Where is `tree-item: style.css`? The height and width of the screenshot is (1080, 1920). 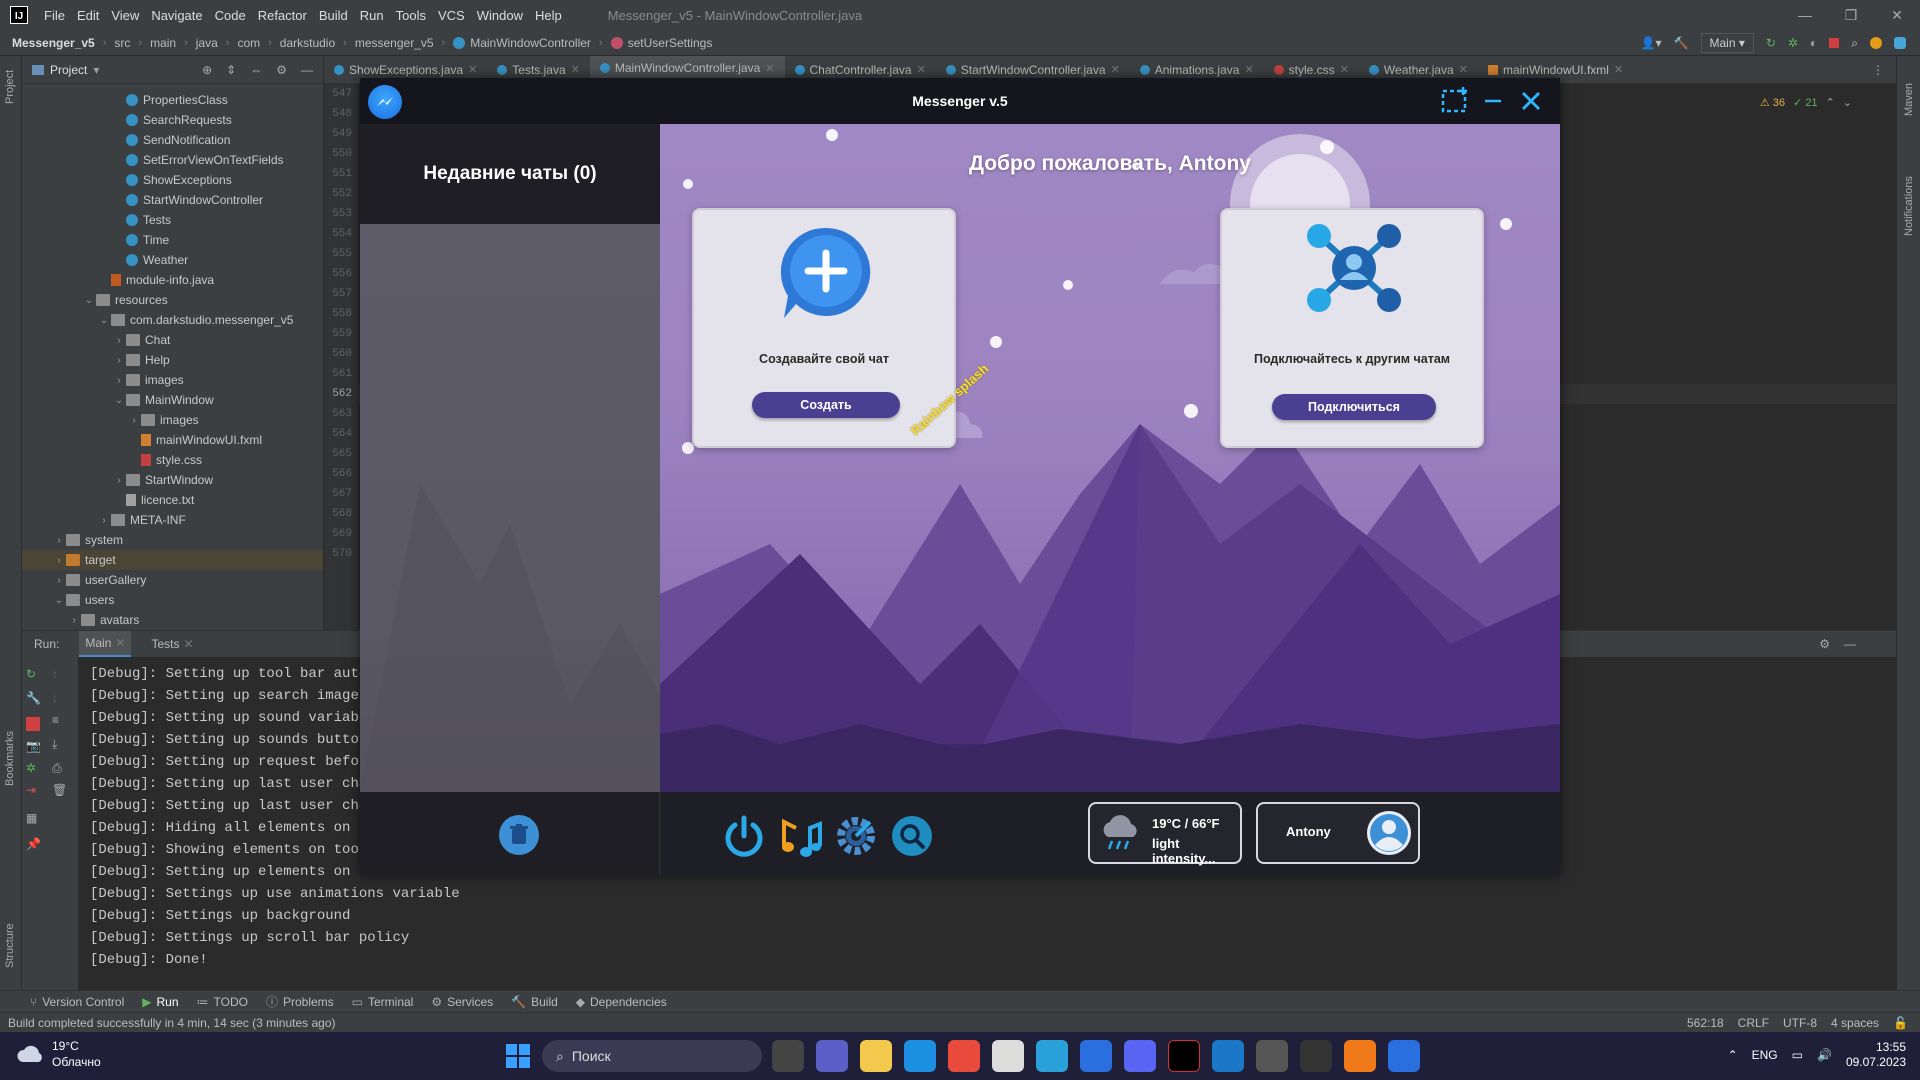
tree-item: style.css is located at coordinates (172, 460).